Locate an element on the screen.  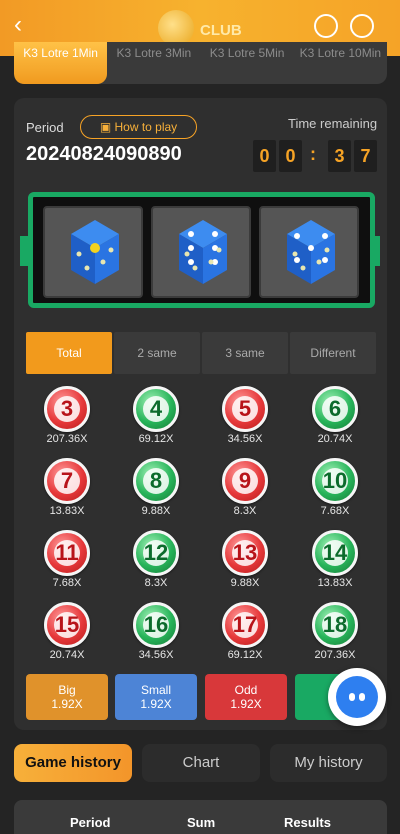
tab-my-history: My history is located at coordinates (328, 763).